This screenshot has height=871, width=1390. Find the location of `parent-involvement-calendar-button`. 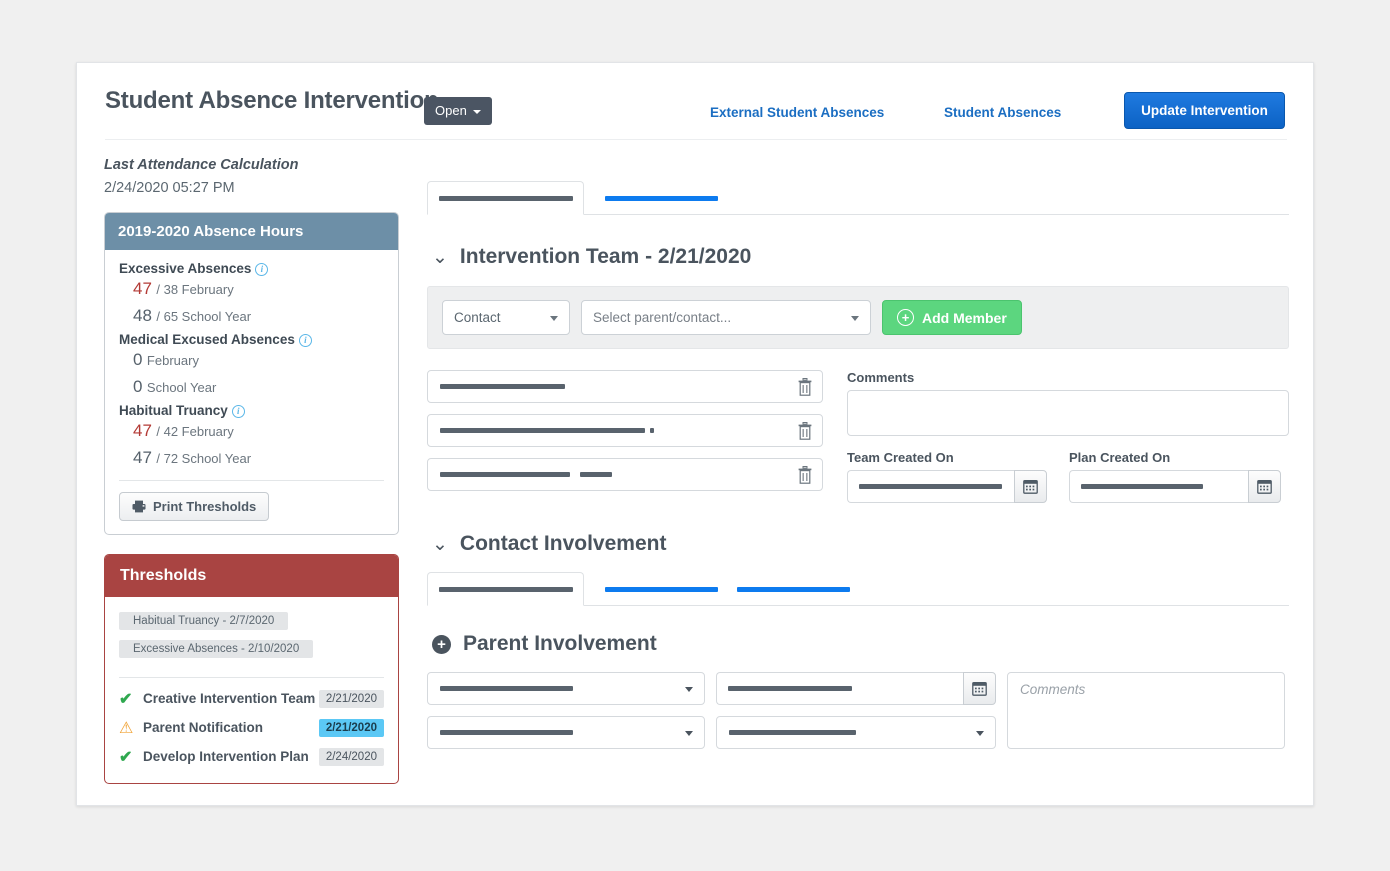

parent-involvement-calendar-button is located at coordinates (979, 688).